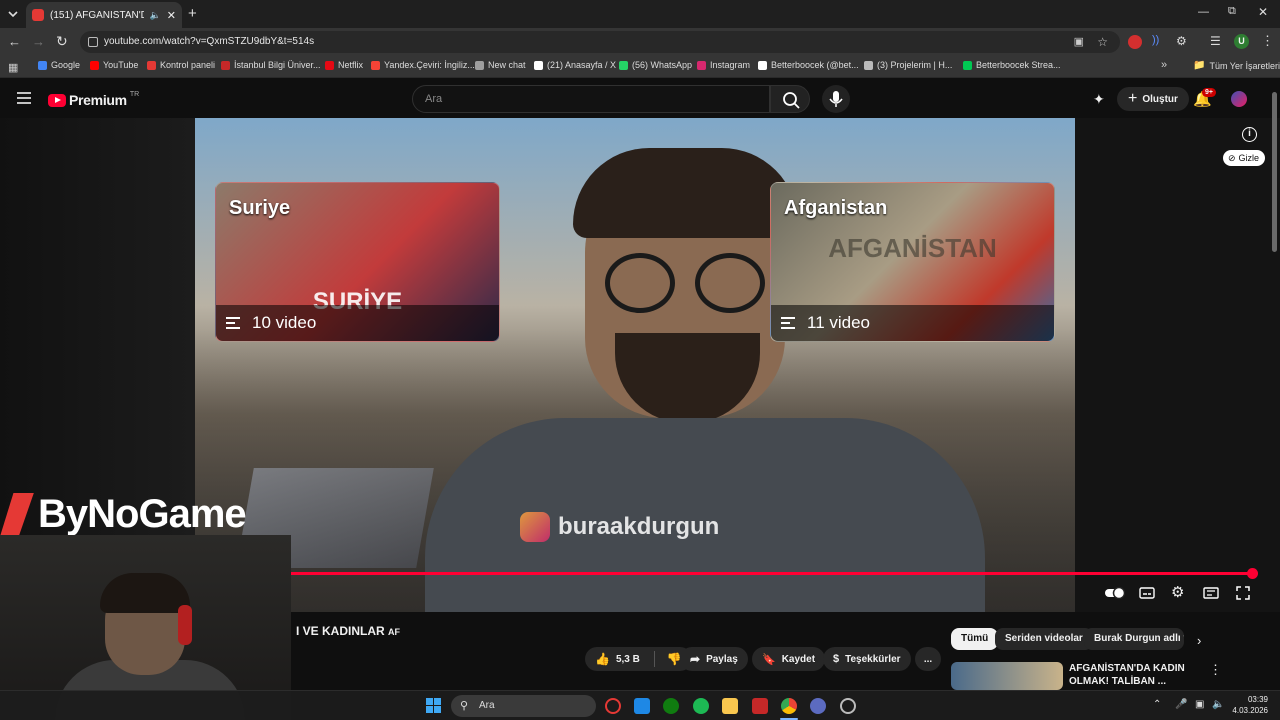  Describe the element at coordinates (639, 526) in the screenshot. I see `watermark-handle: buraakdurgun` at that location.